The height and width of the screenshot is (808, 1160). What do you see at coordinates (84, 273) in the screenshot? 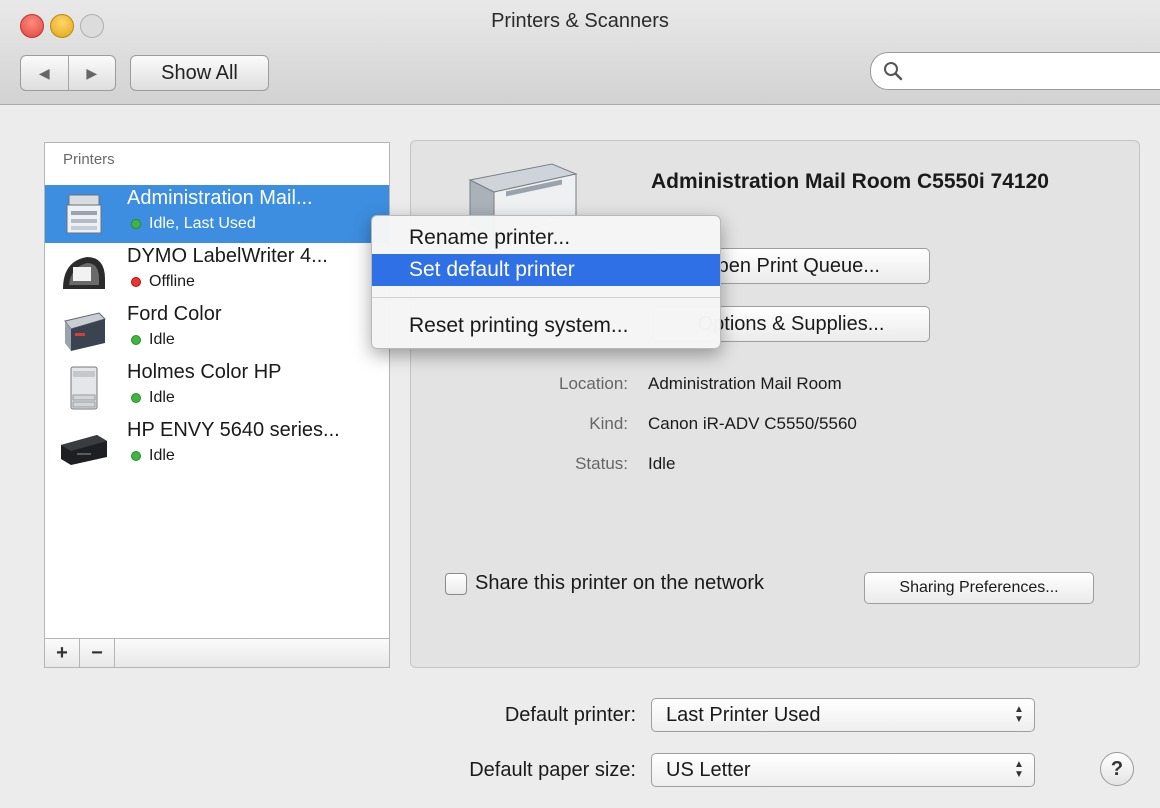
I see `label-printer-icon` at bounding box center [84, 273].